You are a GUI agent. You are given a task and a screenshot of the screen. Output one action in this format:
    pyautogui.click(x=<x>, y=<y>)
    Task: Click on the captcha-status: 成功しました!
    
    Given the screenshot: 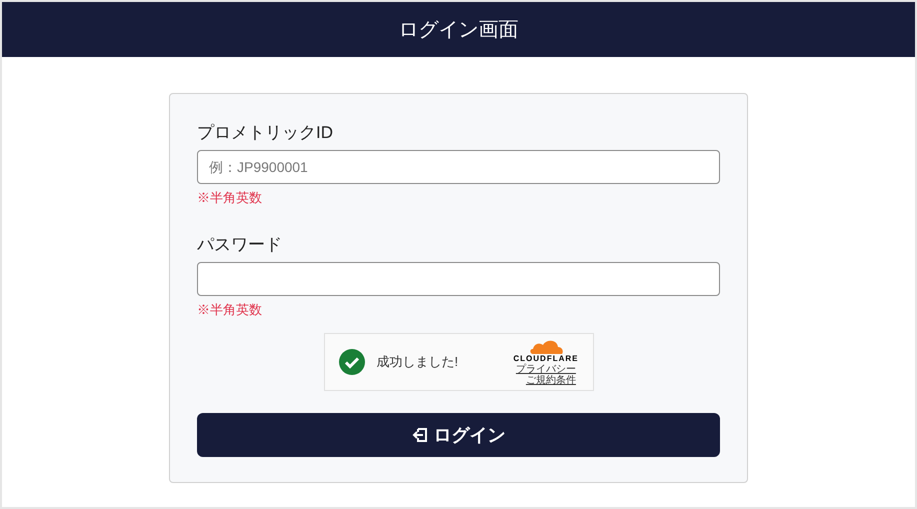 What is the action you would take?
    pyautogui.click(x=417, y=362)
    